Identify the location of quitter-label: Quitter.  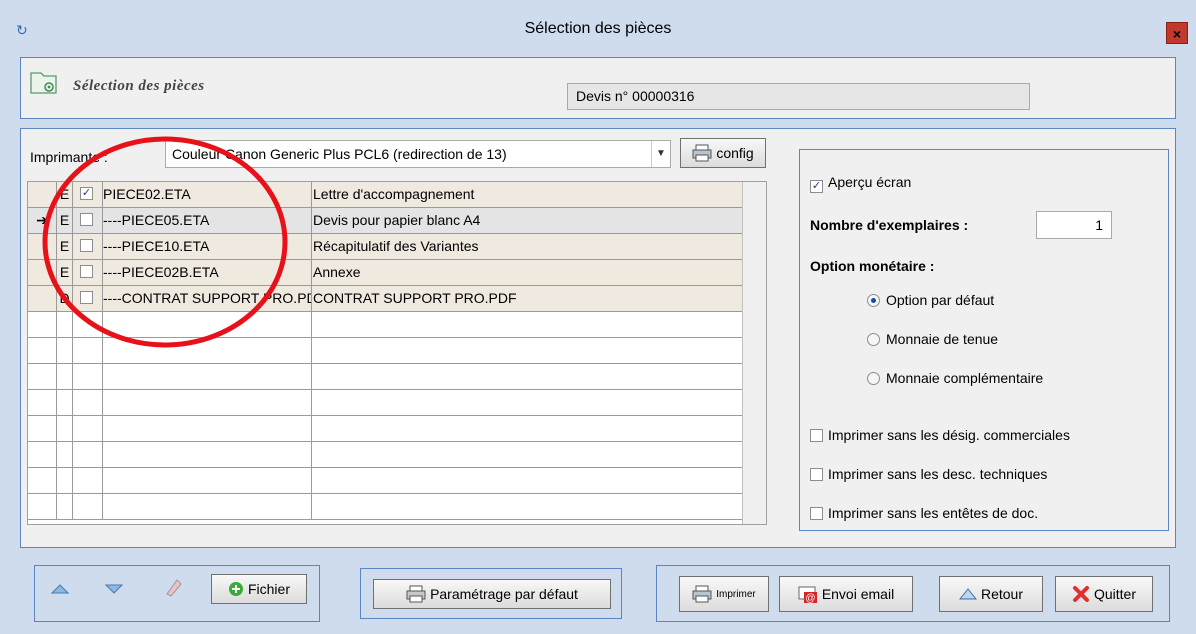
(1114, 594).